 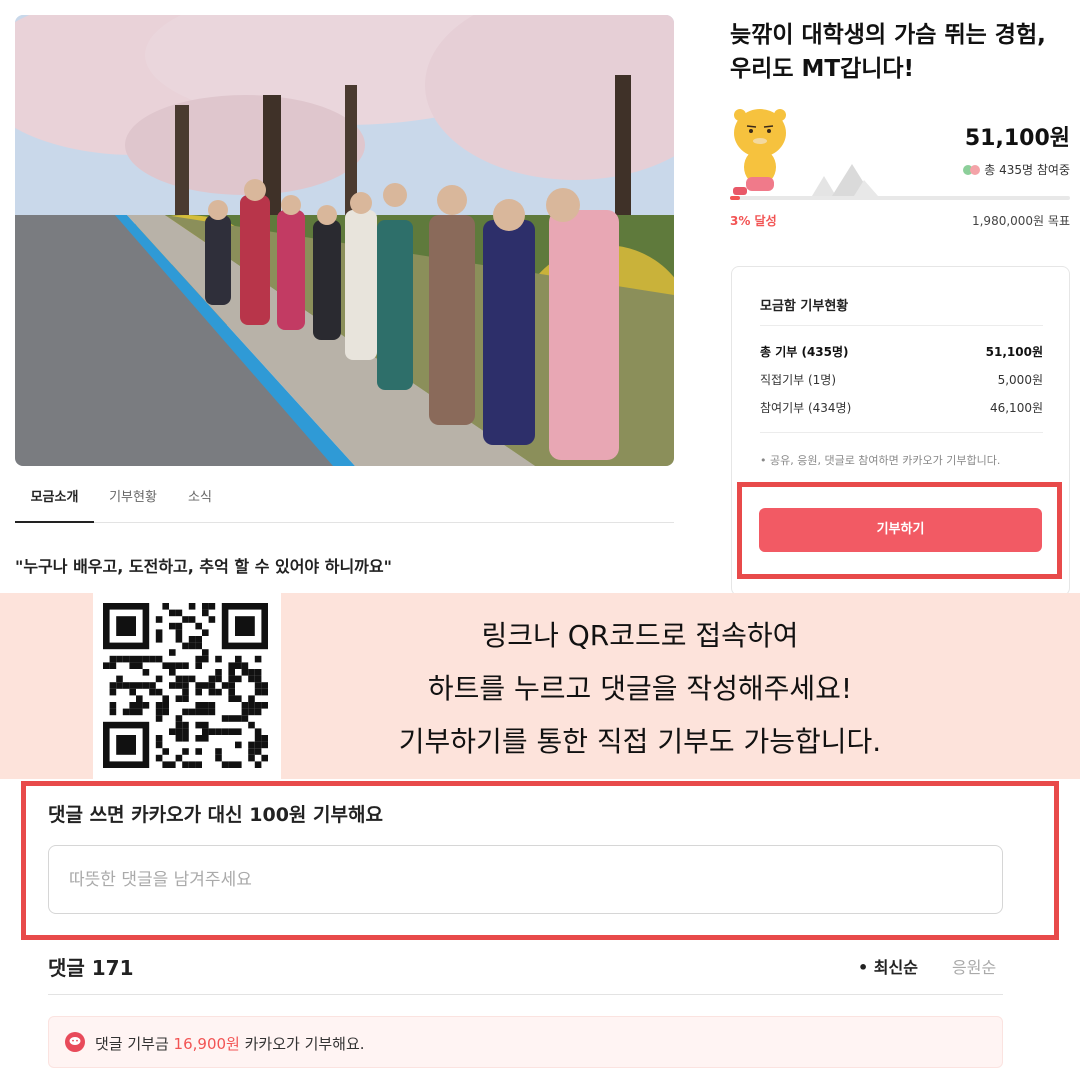 I want to click on mountain-graphic, so click(x=845, y=180).